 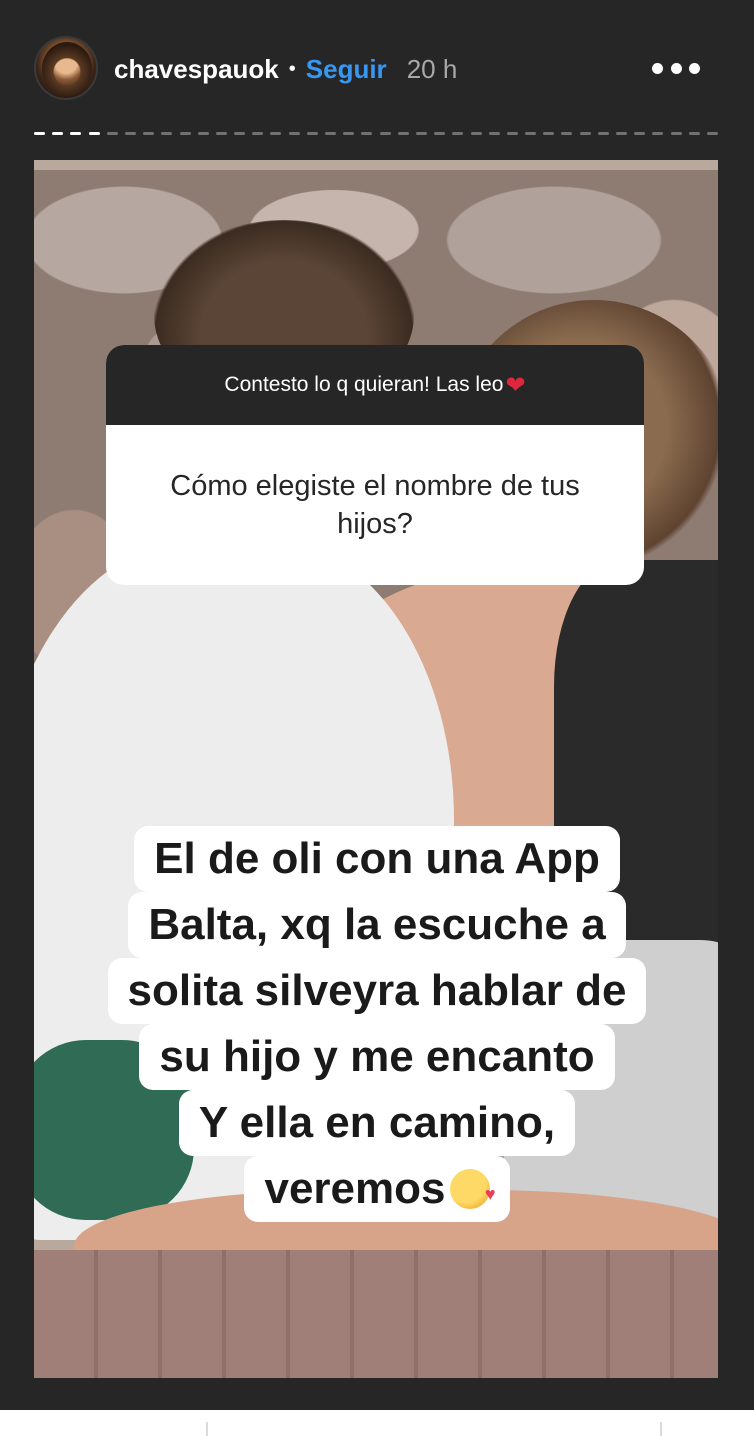 What do you see at coordinates (377, 859) in the screenshot?
I see `answer-line: El de oli con una App` at bounding box center [377, 859].